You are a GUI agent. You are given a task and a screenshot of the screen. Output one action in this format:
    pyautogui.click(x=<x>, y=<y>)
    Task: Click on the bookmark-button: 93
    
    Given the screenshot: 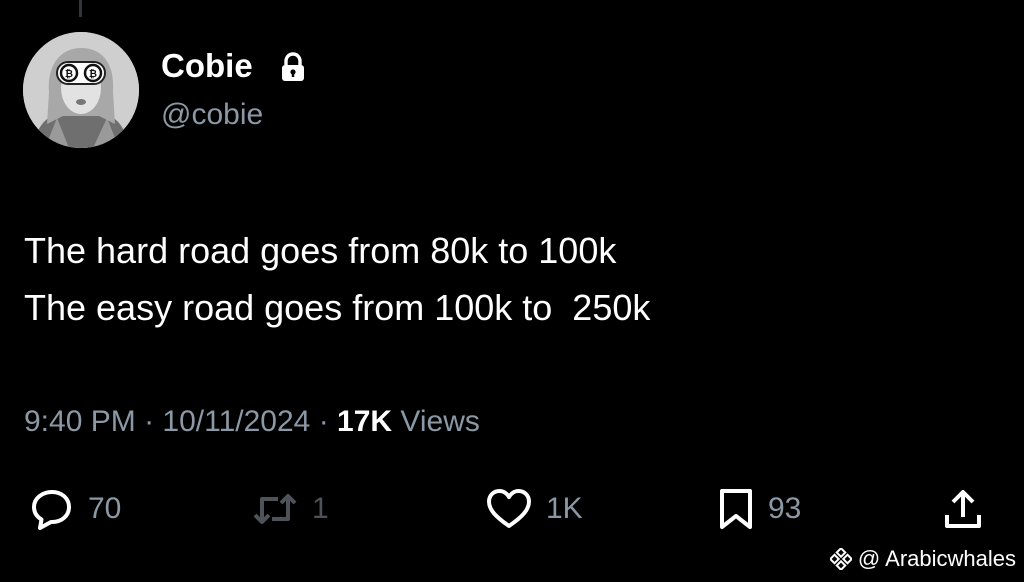 What is the action you would take?
    pyautogui.click(x=759, y=509)
    